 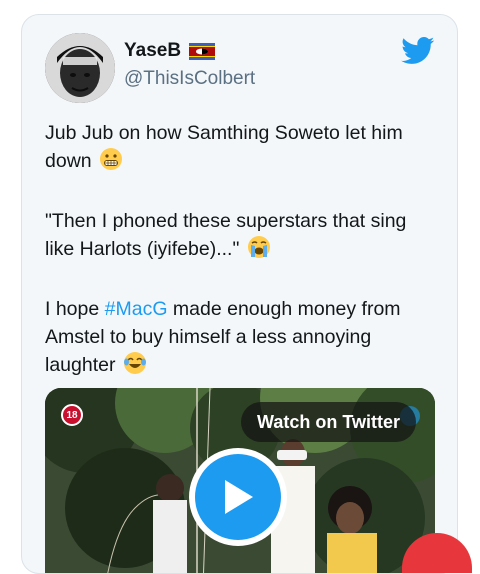 I want to click on grimacing-face-emoji-icon, so click(x=111, y=163).